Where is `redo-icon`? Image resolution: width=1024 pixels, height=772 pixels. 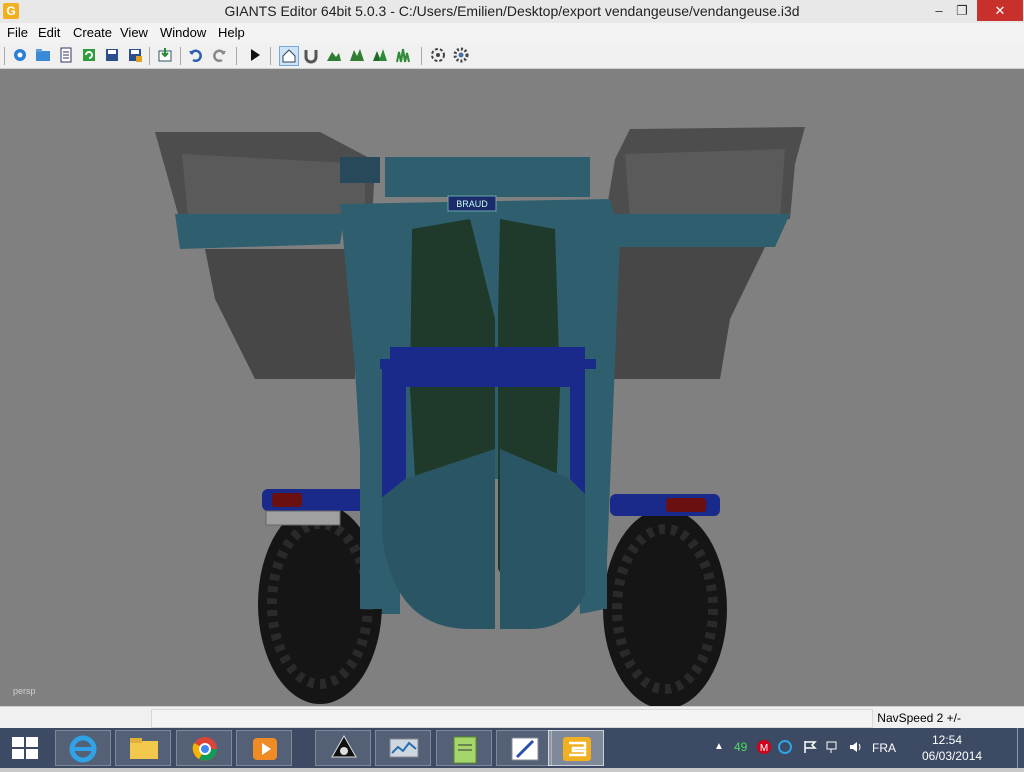 redo-icon is located at coordinates (219, 55).